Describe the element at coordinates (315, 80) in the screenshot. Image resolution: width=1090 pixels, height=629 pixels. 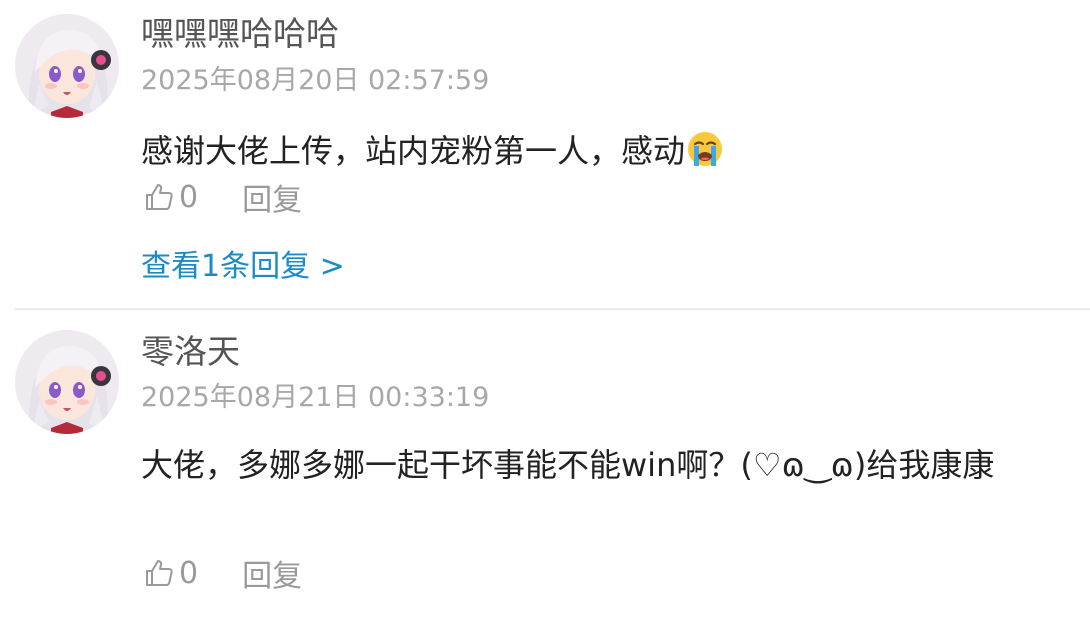
I see `timestamp: 2025年08月20日 02:57:59` at that location.